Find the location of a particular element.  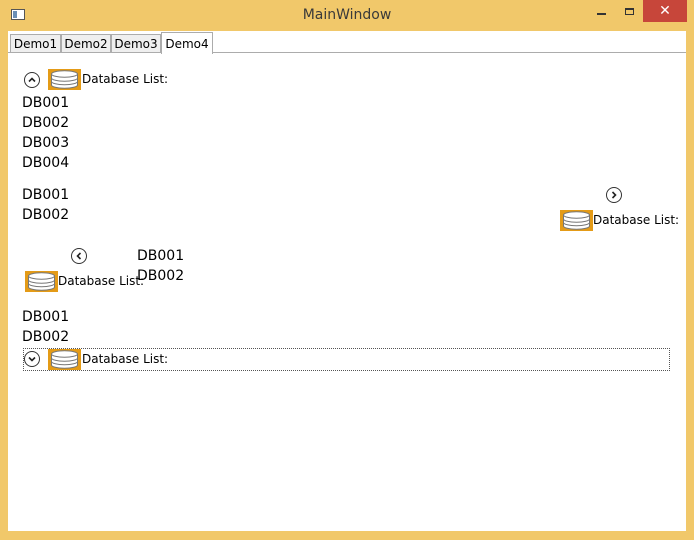

tab-demo4: Demo4 is located at coordinates (187, 43).